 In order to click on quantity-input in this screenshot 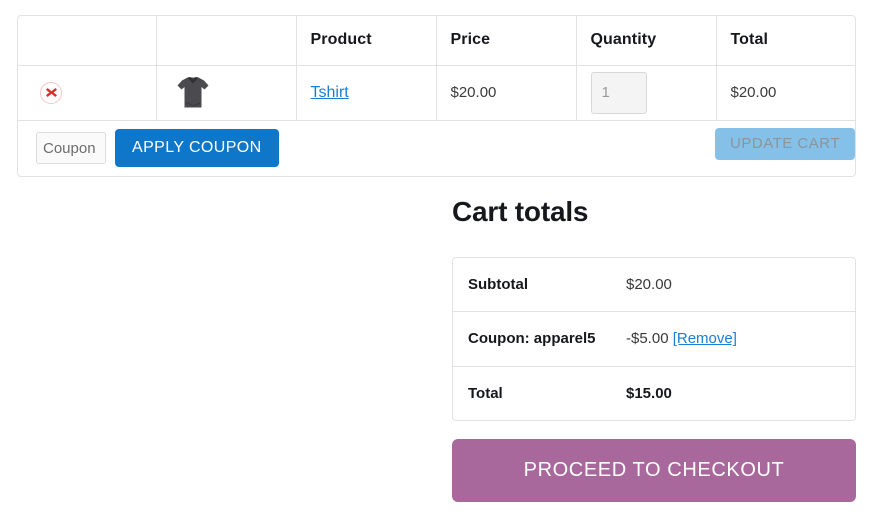, I will do `click(618, 92)`.